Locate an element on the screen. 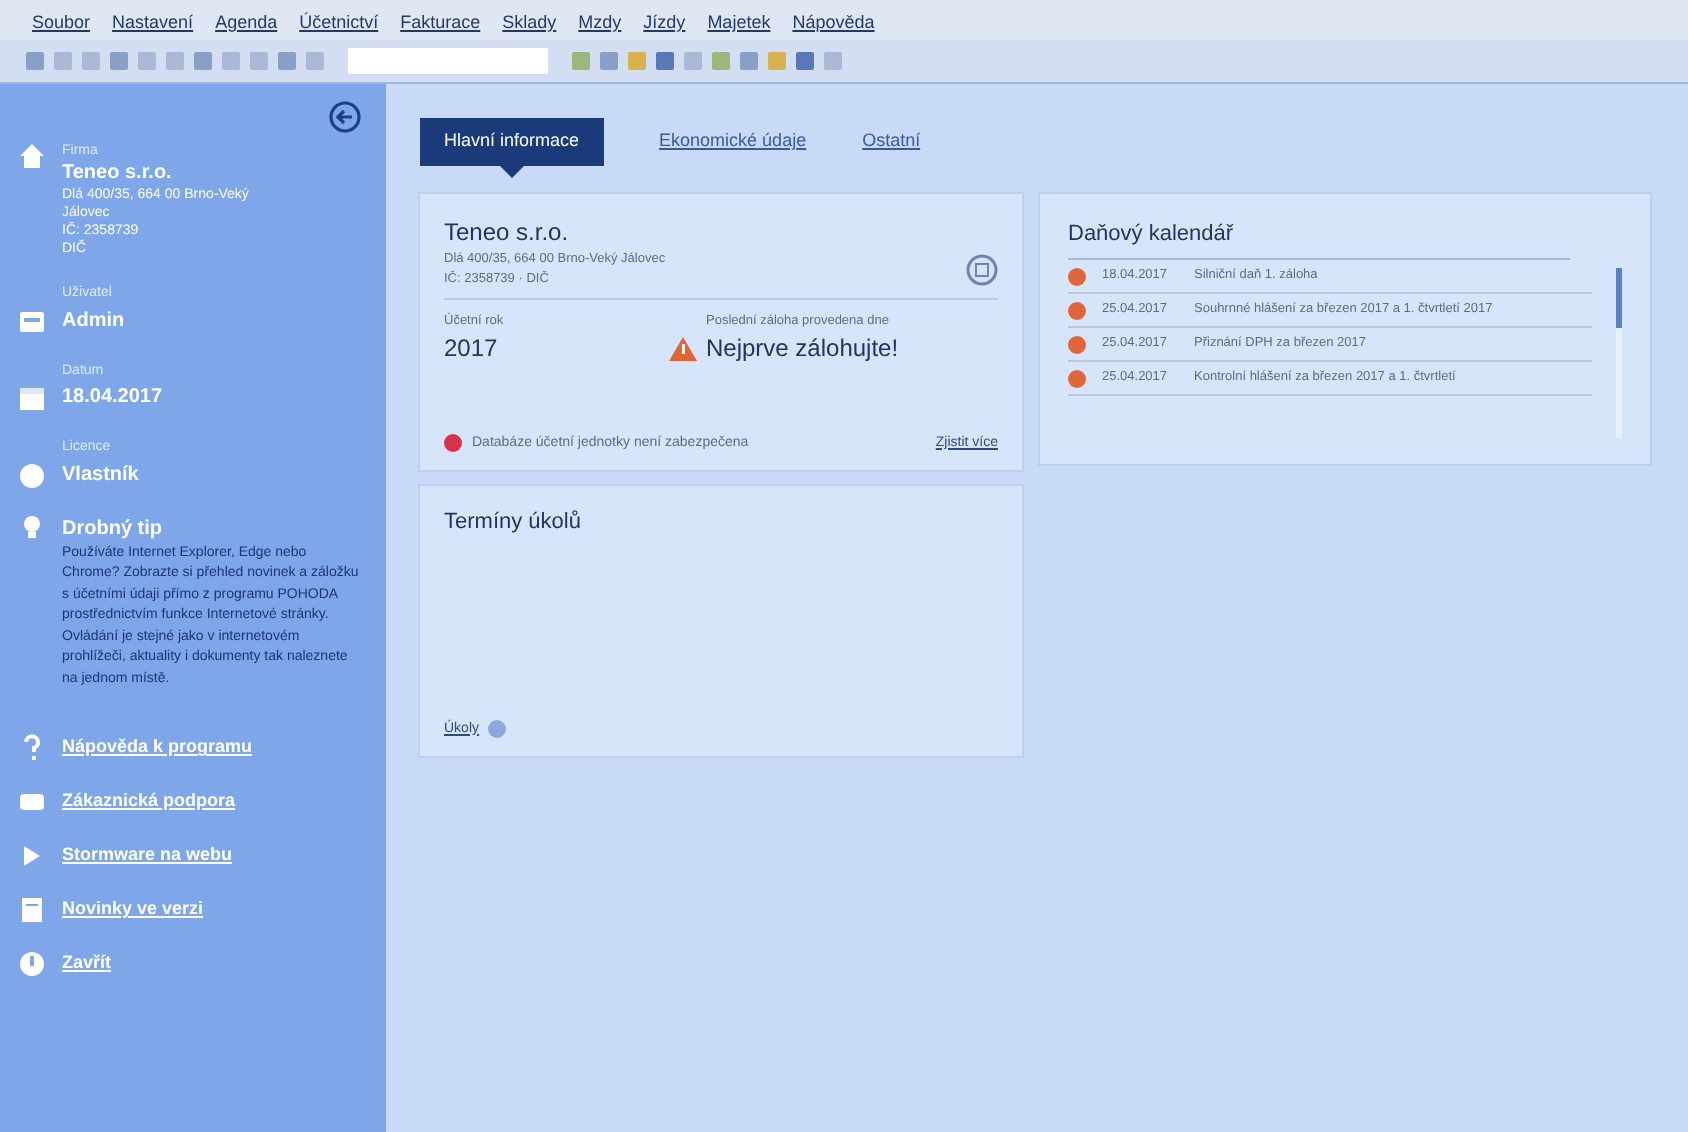  document-icon is located at coordinates (32, 910).